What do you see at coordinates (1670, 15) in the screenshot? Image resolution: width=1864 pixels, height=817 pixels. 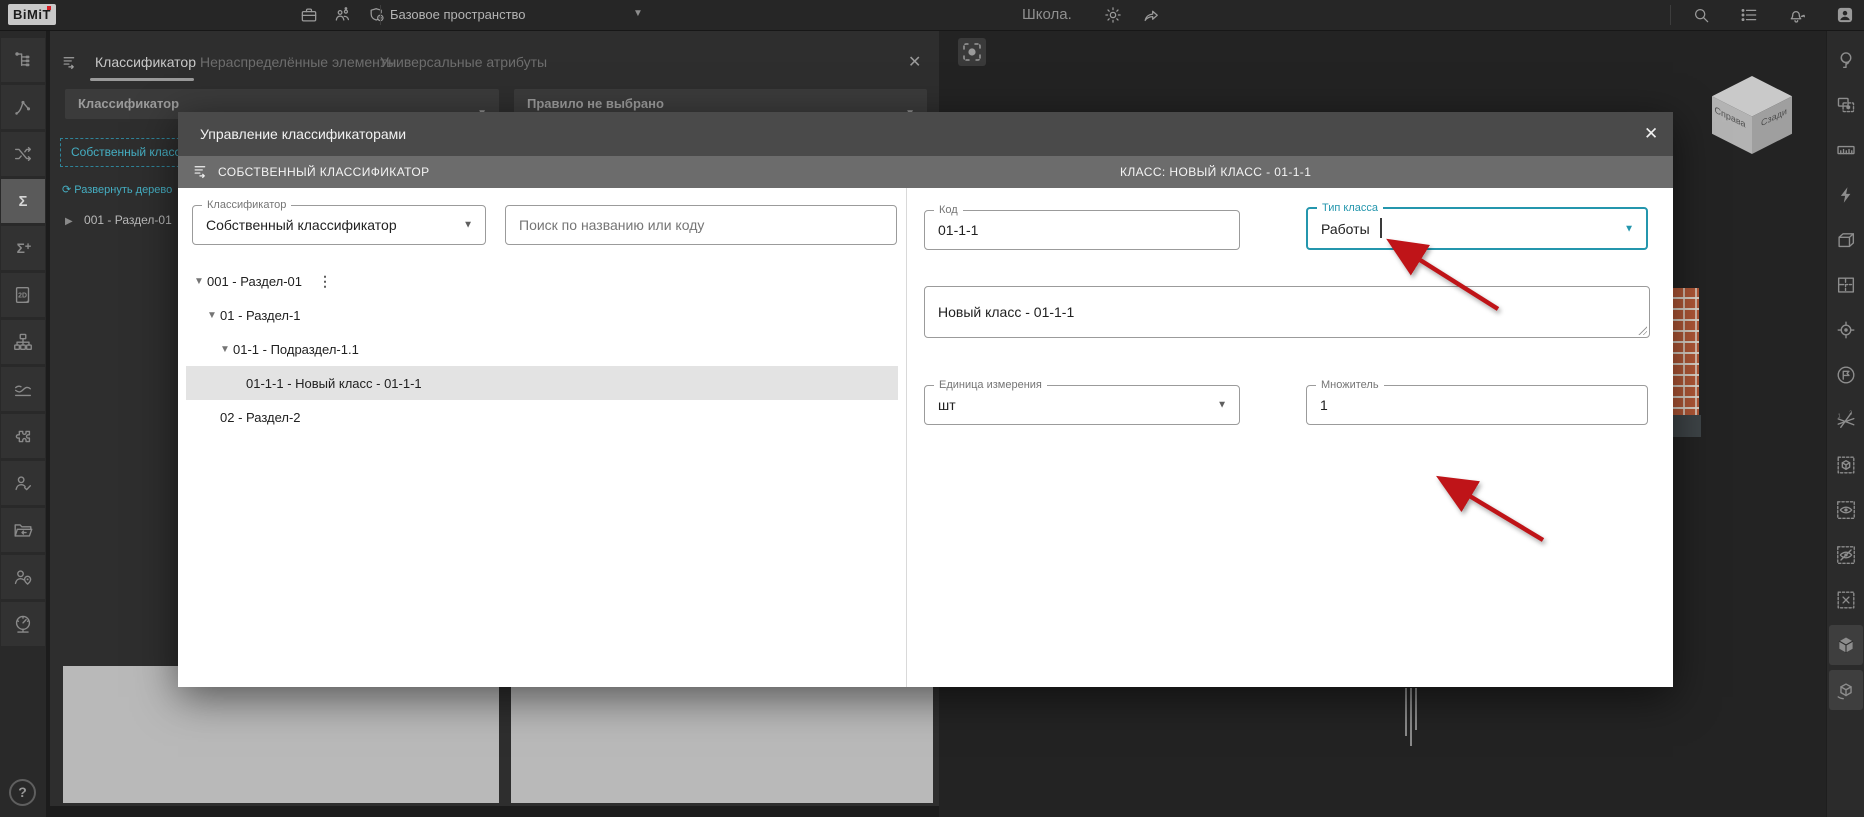 I see `topbar-separator-right` at bounding box center [1670, 15].